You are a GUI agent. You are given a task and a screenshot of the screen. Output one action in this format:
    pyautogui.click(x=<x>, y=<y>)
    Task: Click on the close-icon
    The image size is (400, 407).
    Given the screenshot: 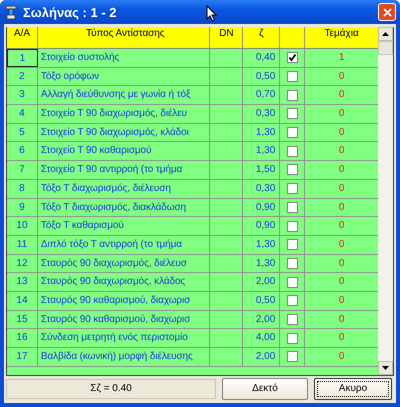 What is the action you would take?
    pyautogui.click(x=387, y=12)
    